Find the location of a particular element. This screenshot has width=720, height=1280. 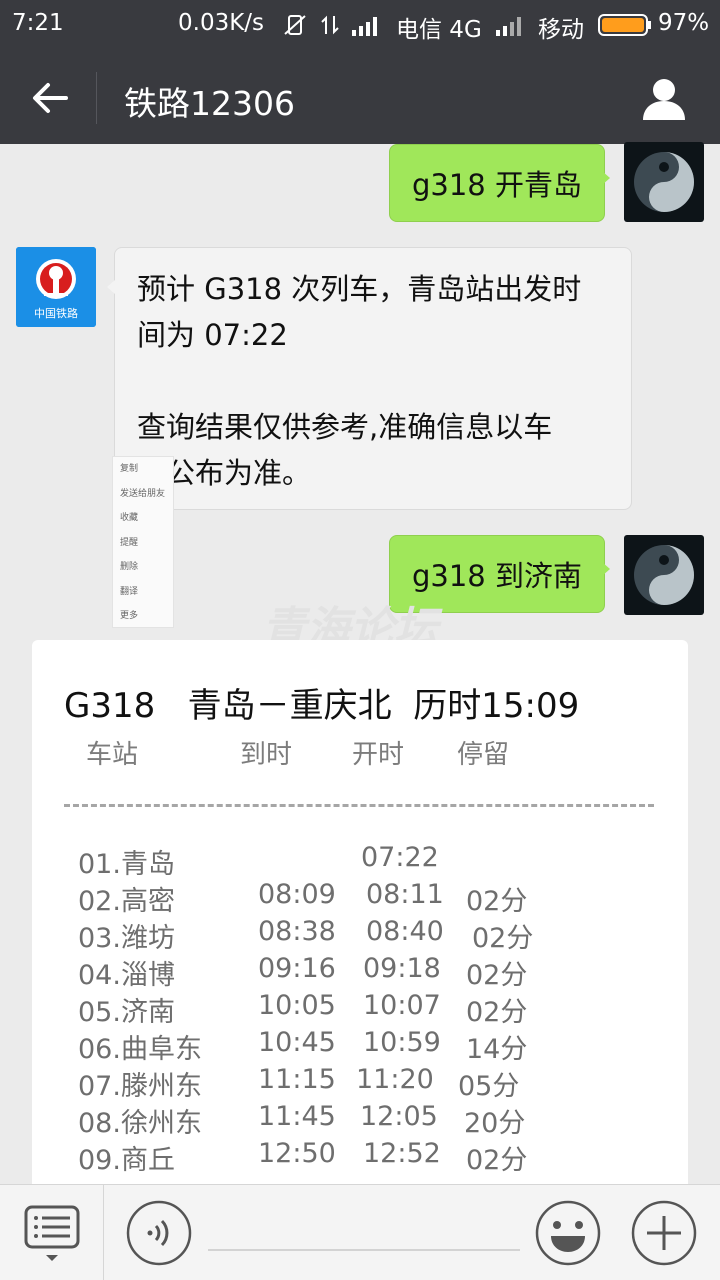

person-icon is located at coordinates (664, 99).